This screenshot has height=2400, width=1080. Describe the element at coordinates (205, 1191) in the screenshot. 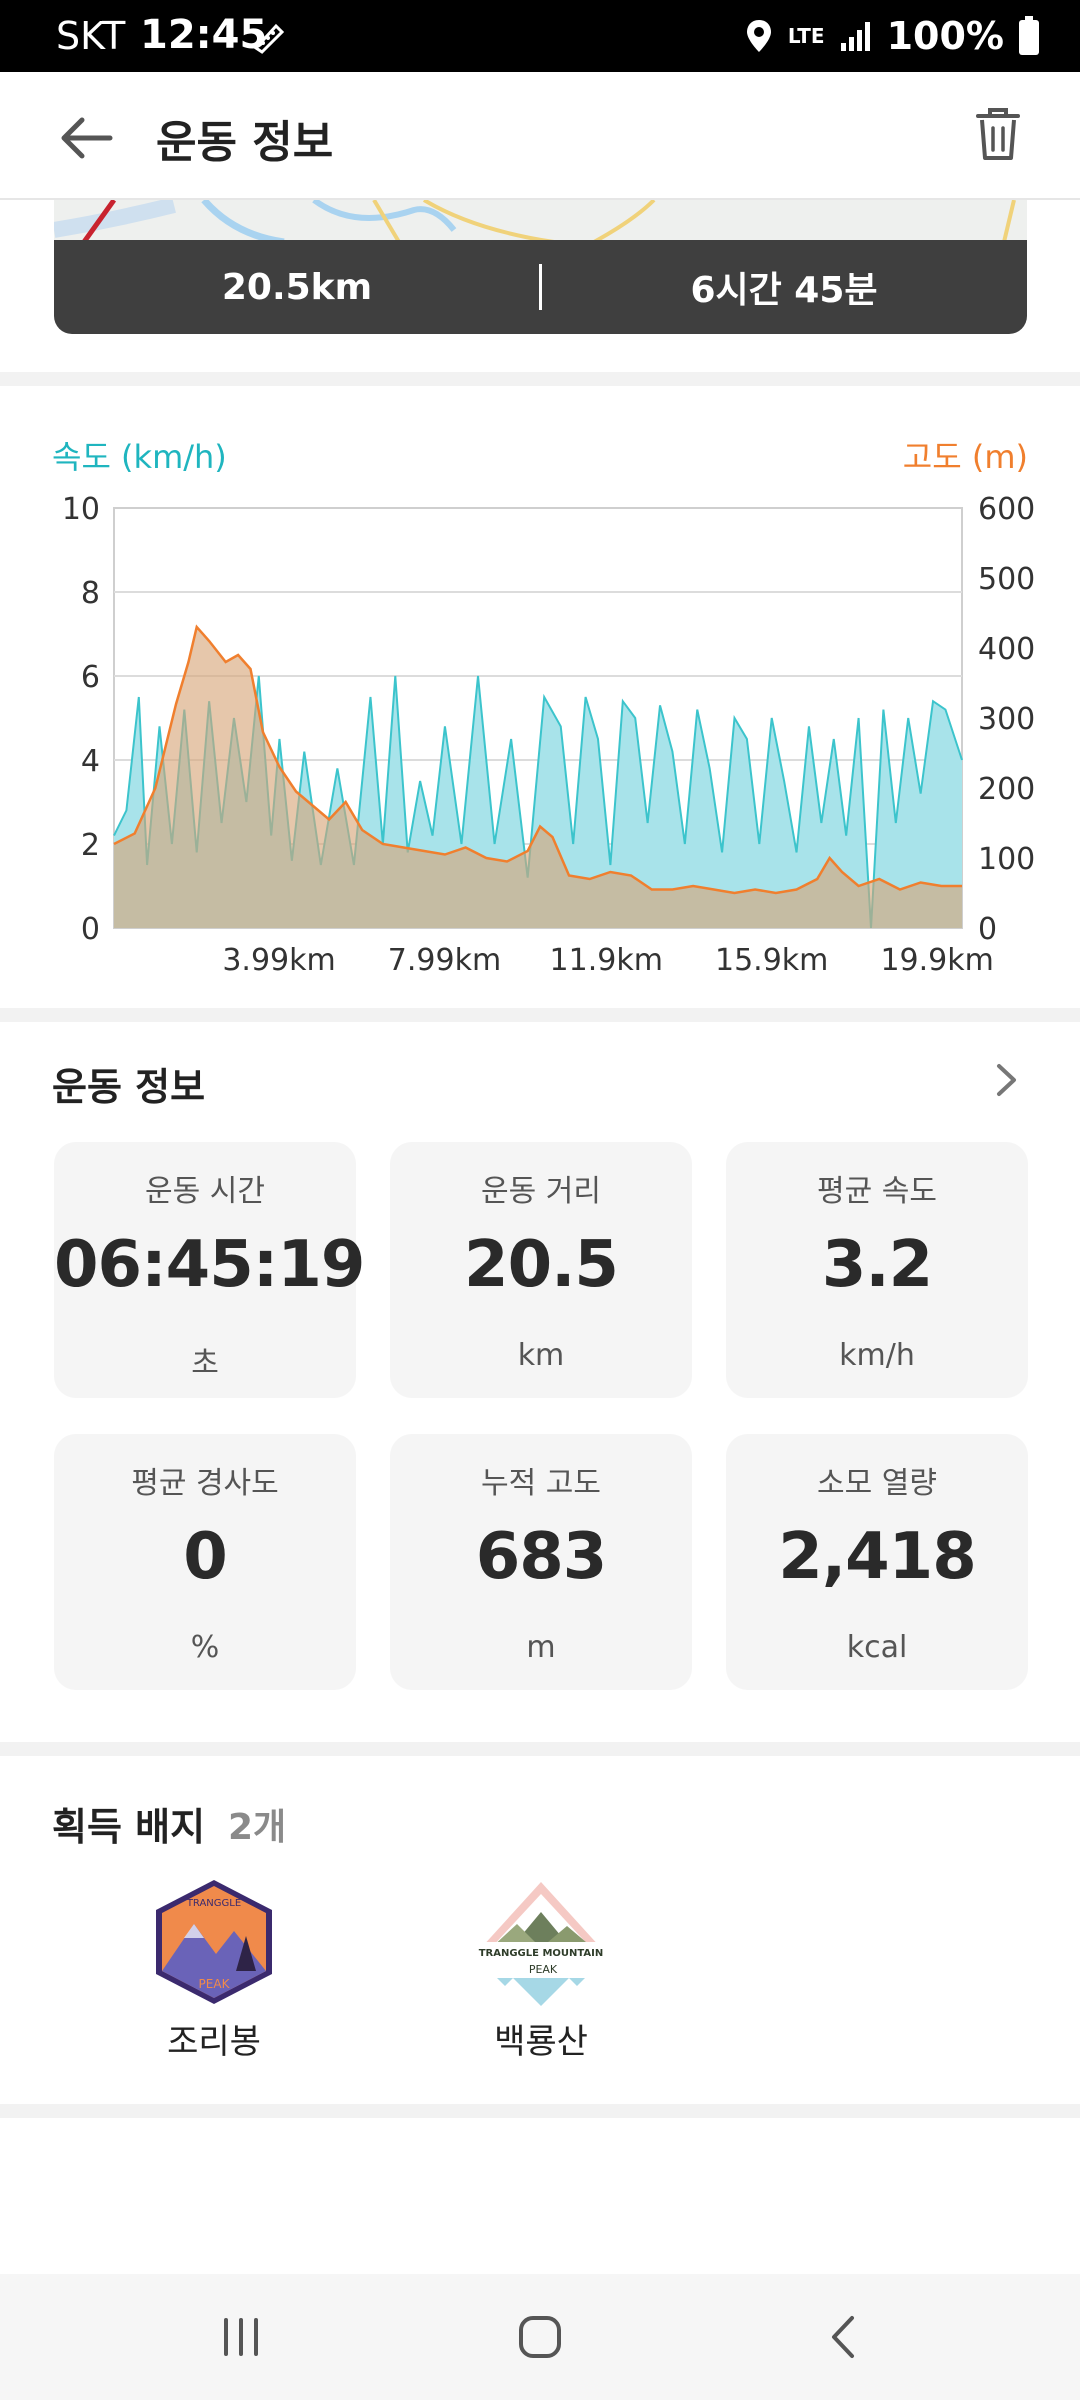

I see `stat-label: 운동 시간` at that location.